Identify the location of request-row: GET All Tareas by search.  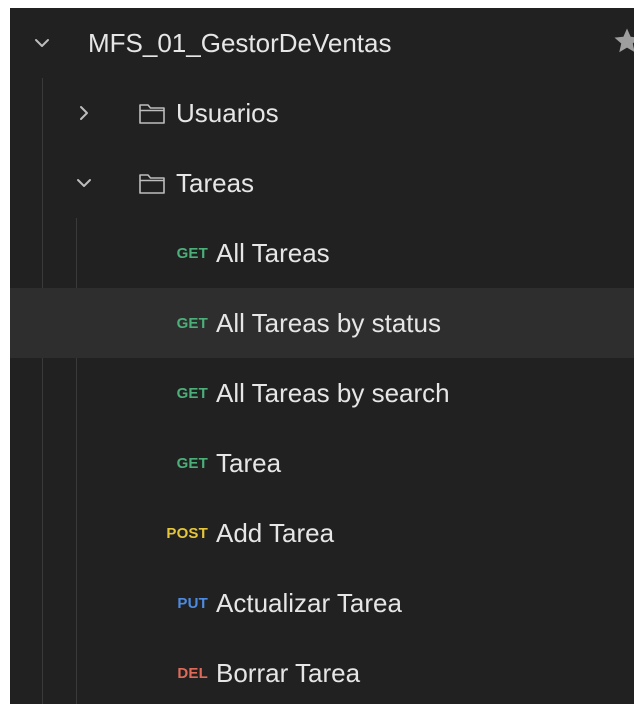
(322, 393).